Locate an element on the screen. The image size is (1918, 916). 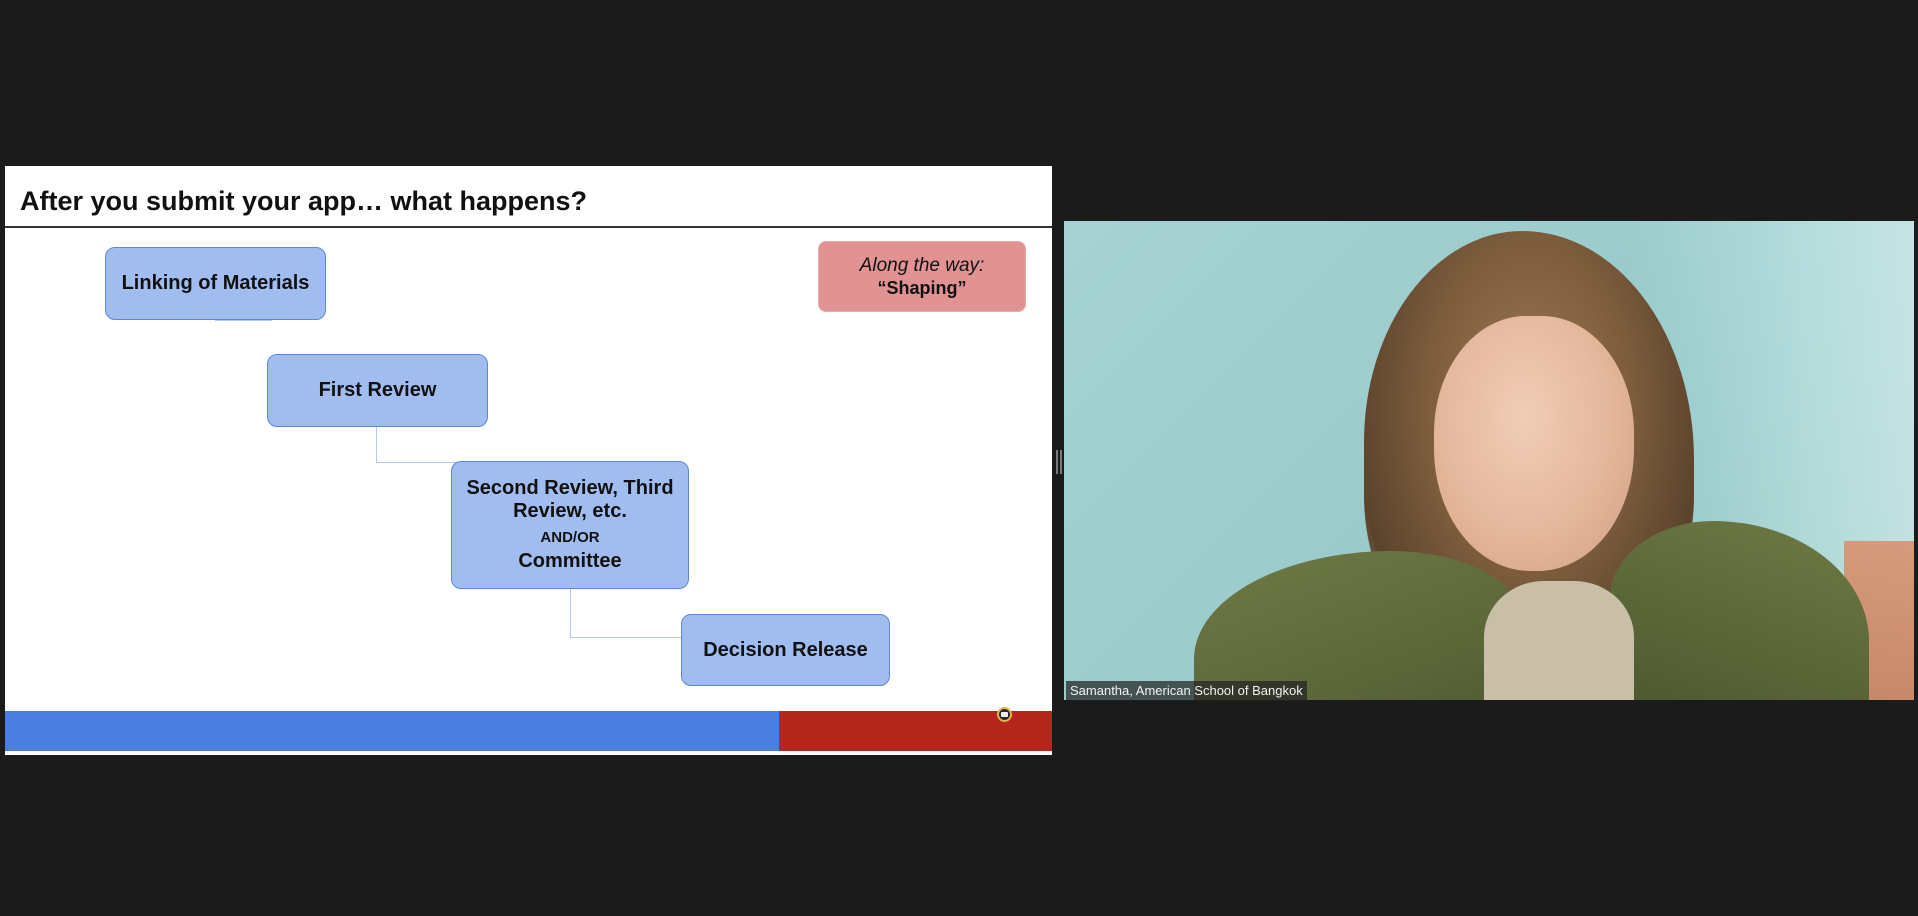
title-divider is located at coordinates (528, 227).